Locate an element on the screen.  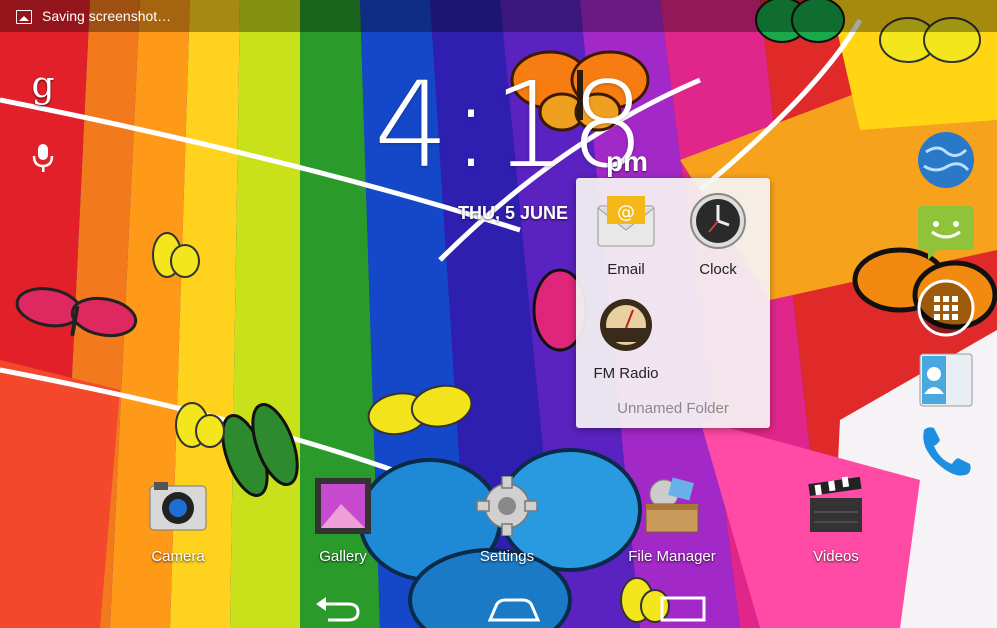
browser-globe-icon is located at coordinates (946, 160).